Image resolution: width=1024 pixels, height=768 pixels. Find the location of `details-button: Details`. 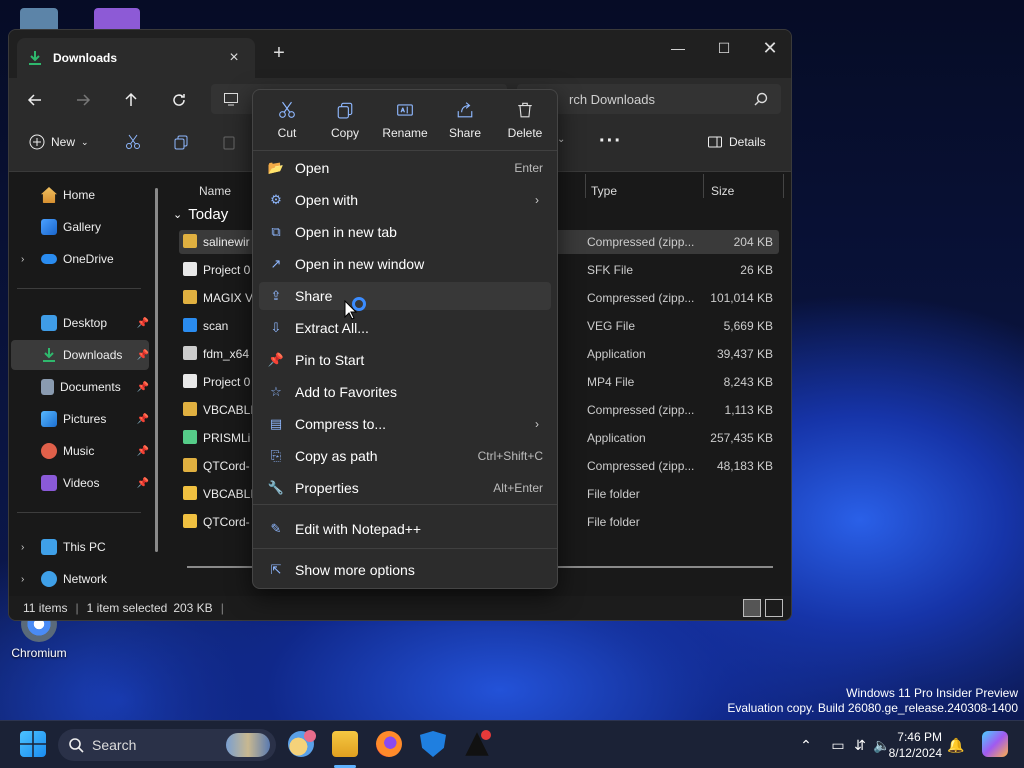

details-button: Details is located at coordinates (736, 142).